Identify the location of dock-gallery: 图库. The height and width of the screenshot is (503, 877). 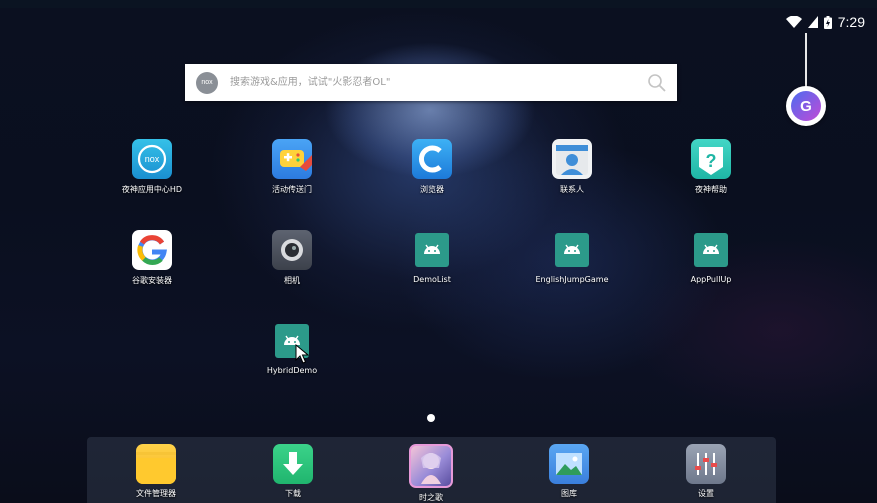
(569, 471).